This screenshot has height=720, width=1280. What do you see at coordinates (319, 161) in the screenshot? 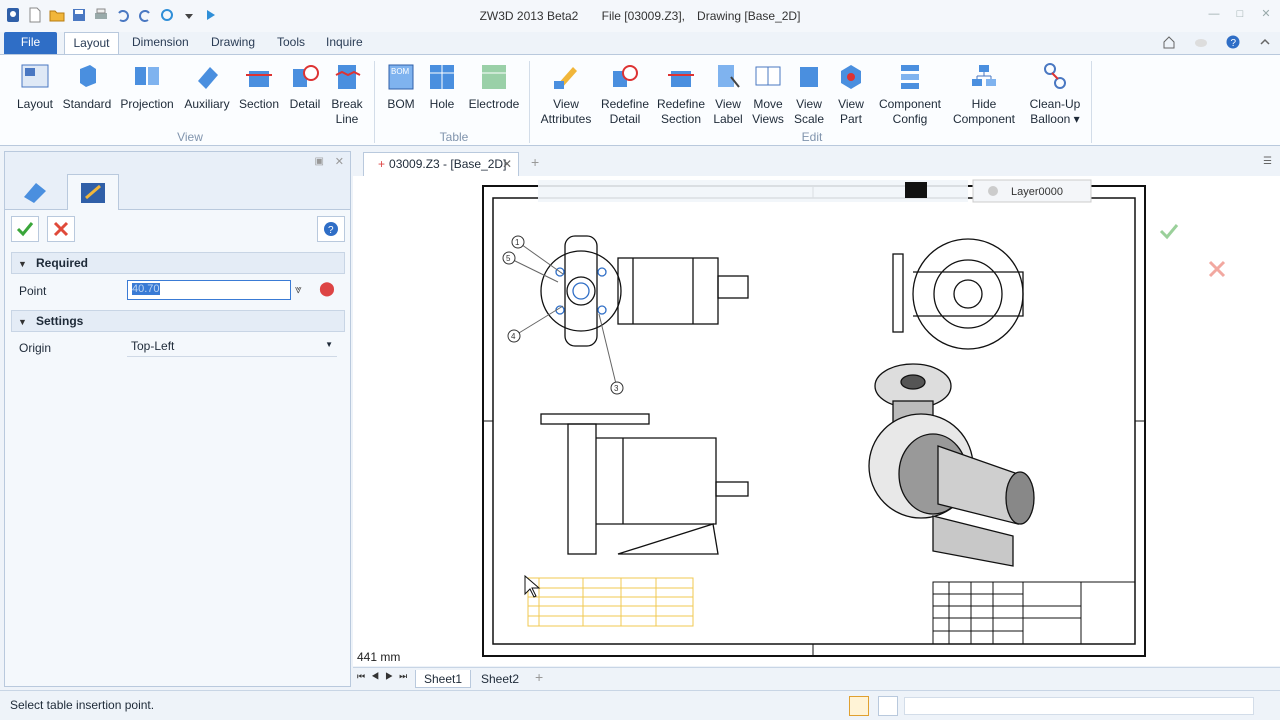
I see `panel-pin-icon: ▣` at bounding box center [319, 161].